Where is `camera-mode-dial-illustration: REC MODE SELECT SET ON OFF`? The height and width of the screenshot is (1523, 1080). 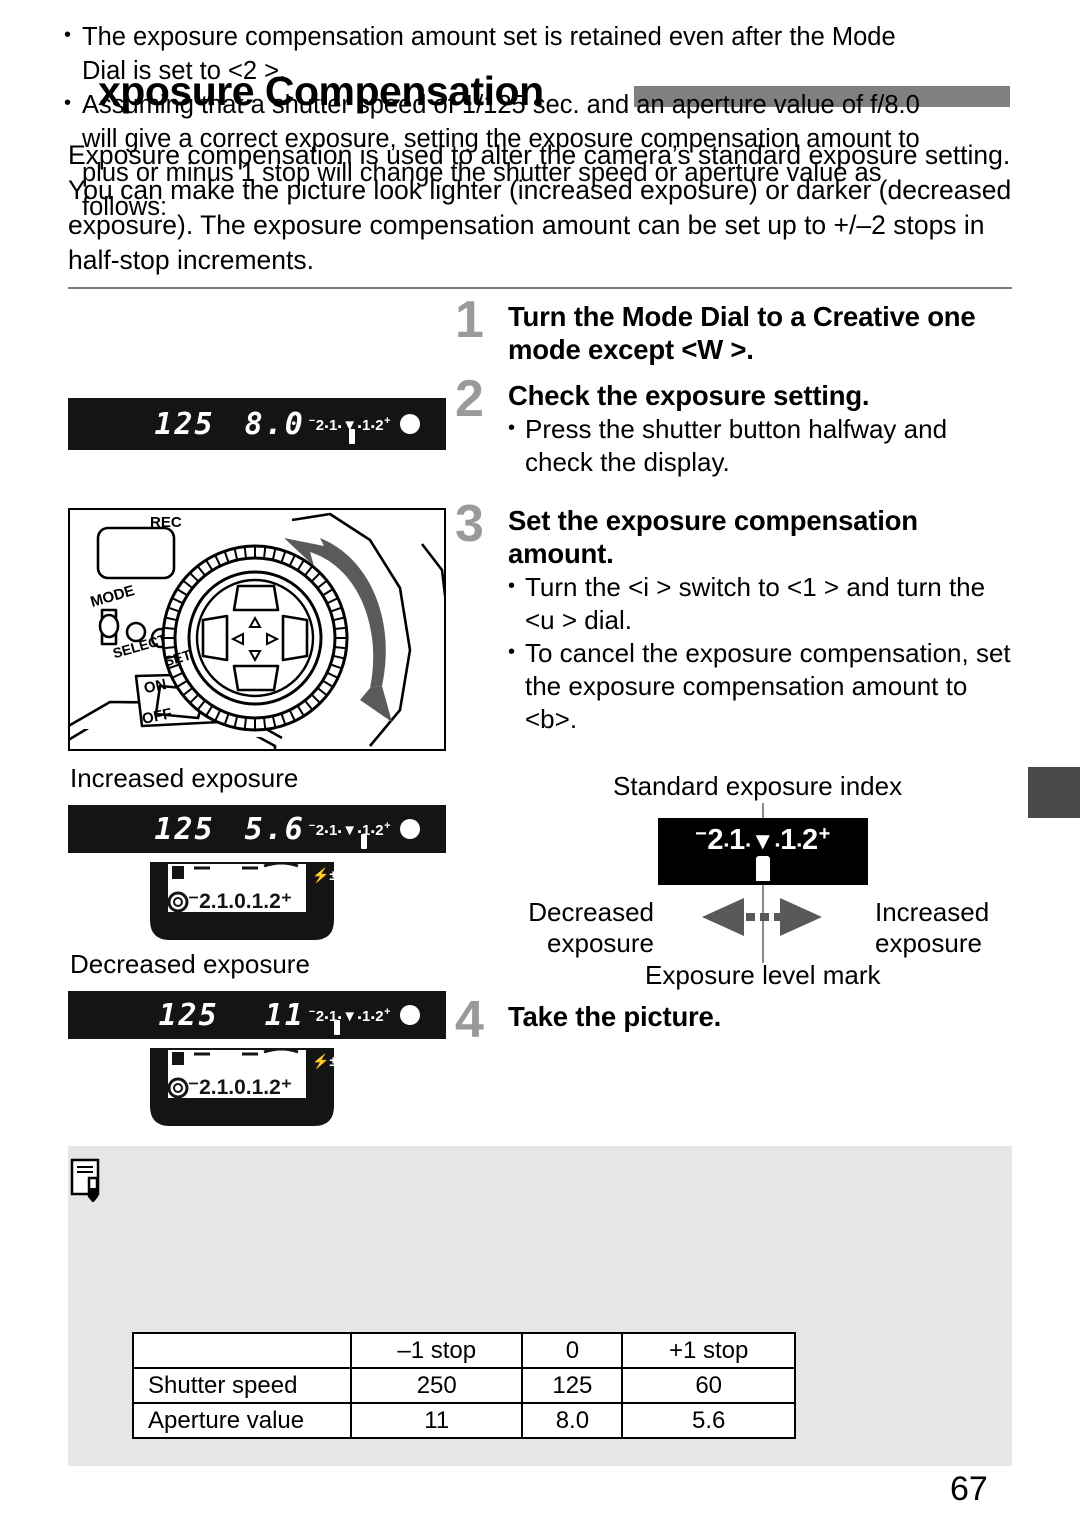
camera-mode-dial-illustration: REC MODE SELECT SET ON OFF is located at coordinates (257, 629).